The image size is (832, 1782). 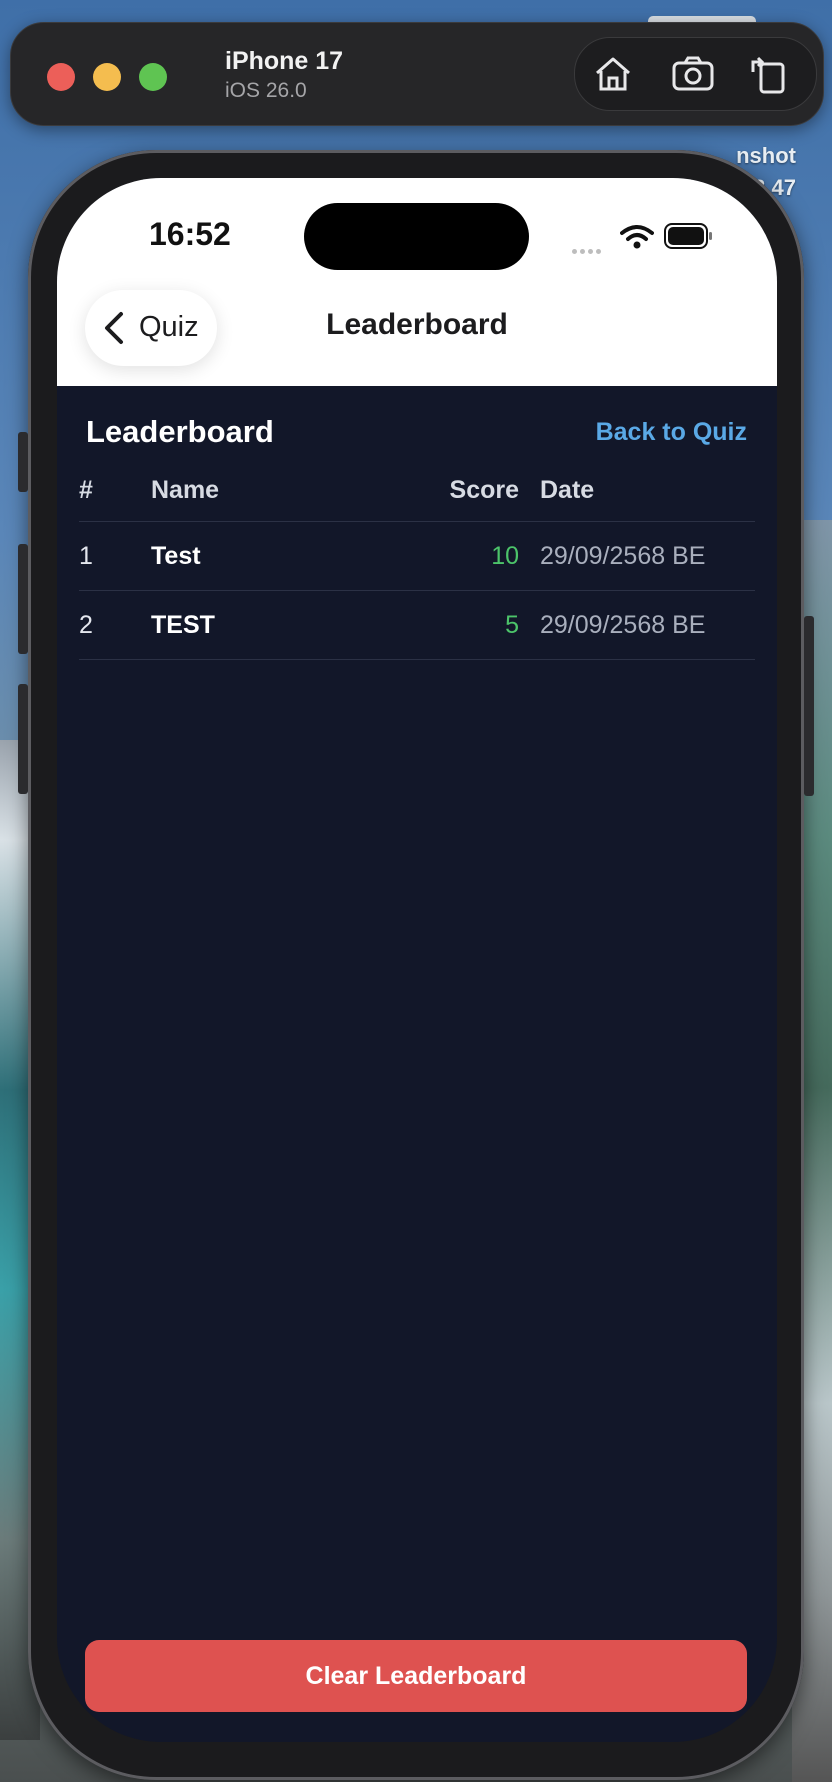 What do you see at coordinates (693, 74) in the screenshot?
I see `screenshot-icon` at bounding box center [693, 74].